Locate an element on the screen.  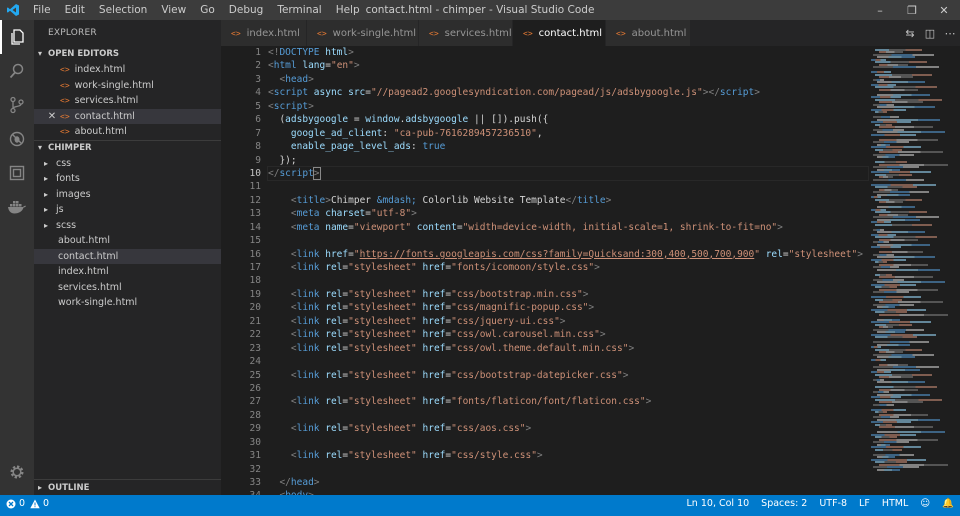
editor-tab: <> work-single.html is located at coordinates (363, 33).